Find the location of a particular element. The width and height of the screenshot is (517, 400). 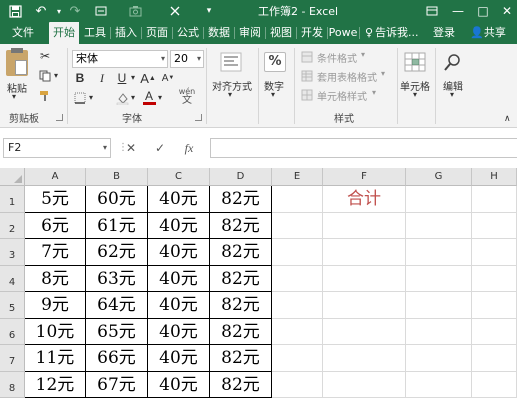

tab-insert: 插入 is located at coordinates (126, 33).